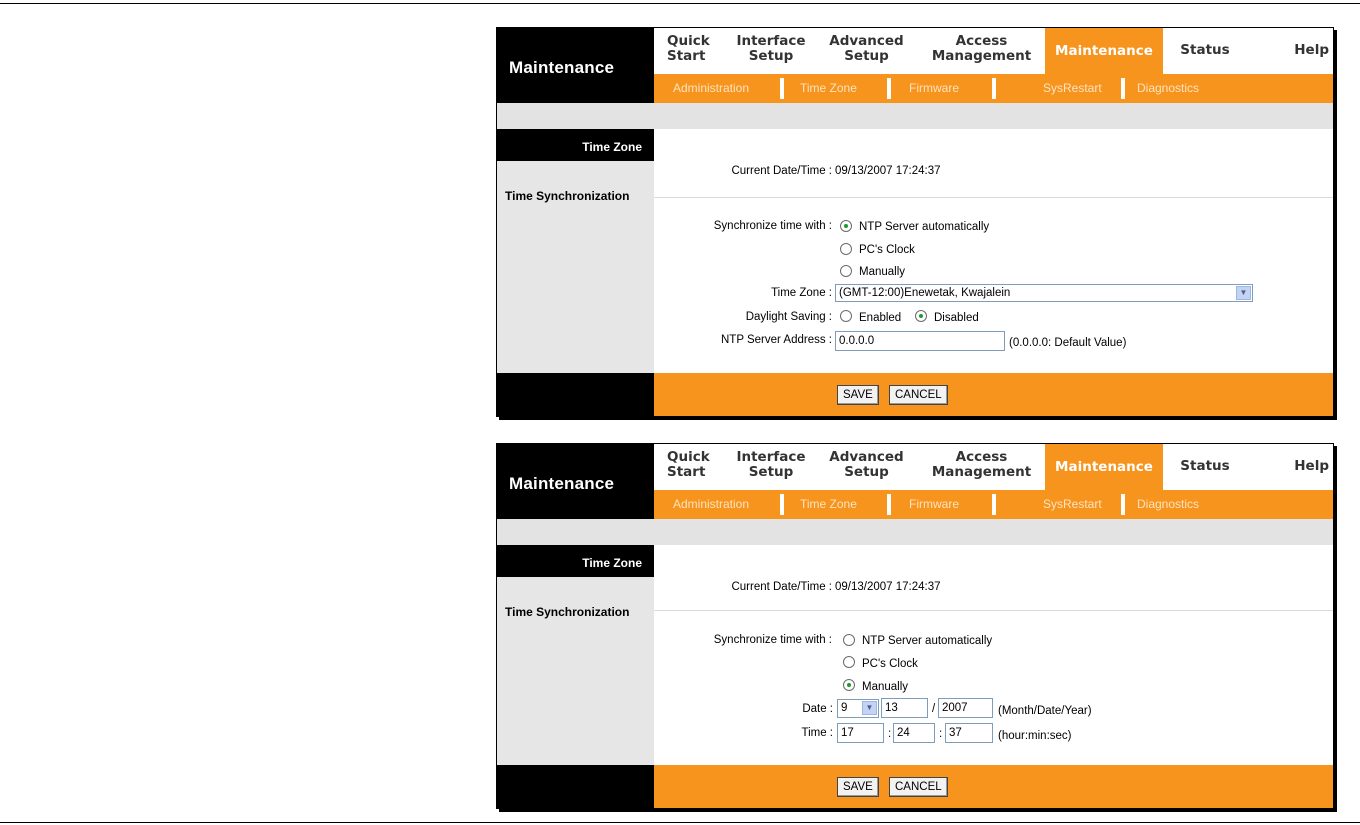  I want to click on daylight-enabled-label: Enabled, so click(880, 318).